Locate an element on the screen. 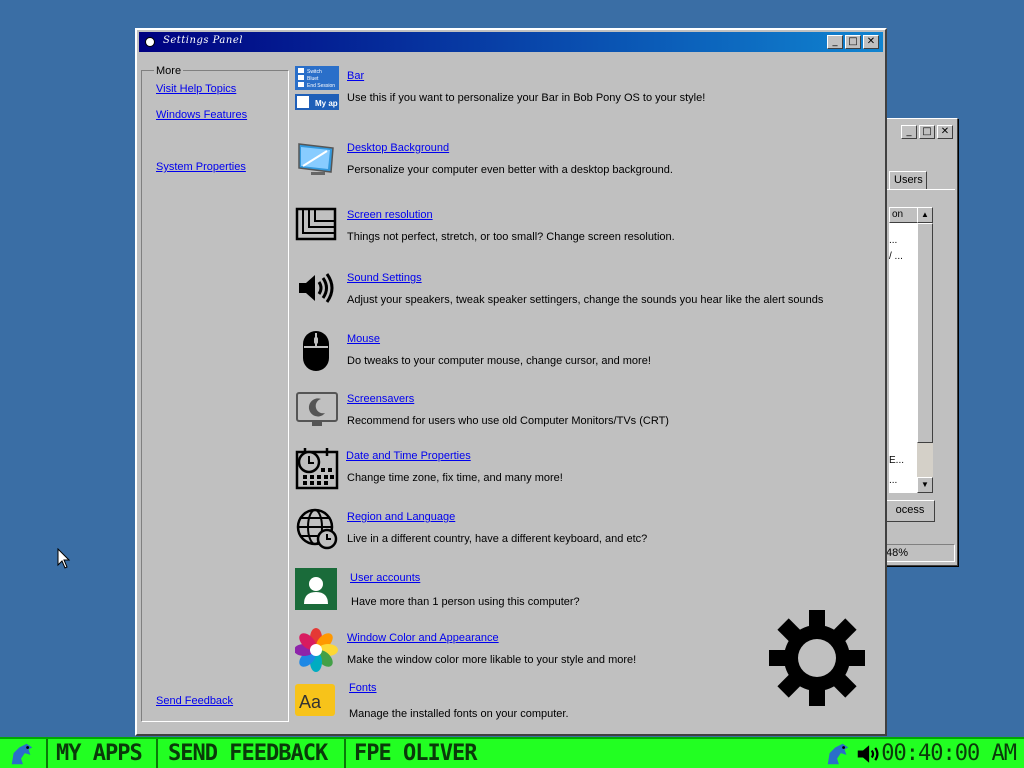 This screenshot has width=1024, height=768. bg-status-cpu: 48% is located at coordinates (919, 553).